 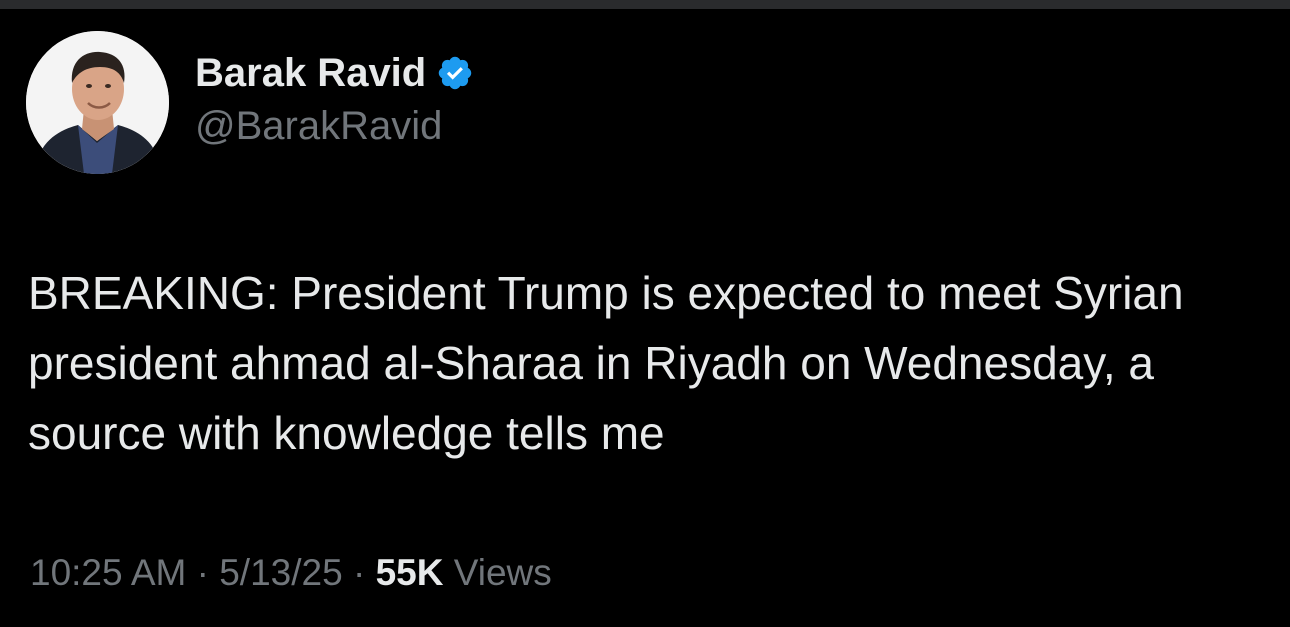 I want to click on top-bar, so click(x=645, y=4).